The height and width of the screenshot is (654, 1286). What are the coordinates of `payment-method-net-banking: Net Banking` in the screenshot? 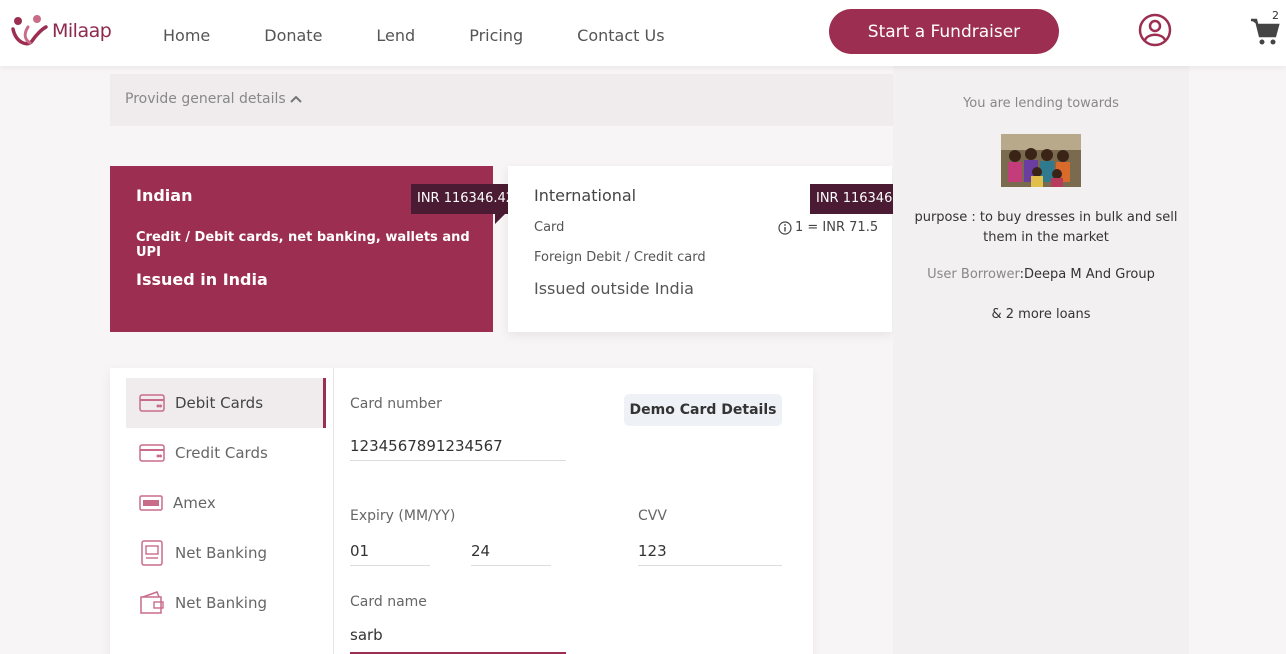 It's located at (226, 553).